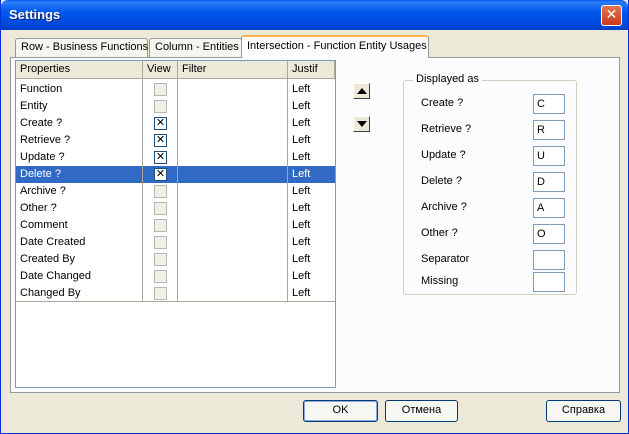 The width and height of the screenshot is (629, 434). Describe the element at coordinates (311, 70) in the screenshot. I see `column-header-justif: Justif` at that location.